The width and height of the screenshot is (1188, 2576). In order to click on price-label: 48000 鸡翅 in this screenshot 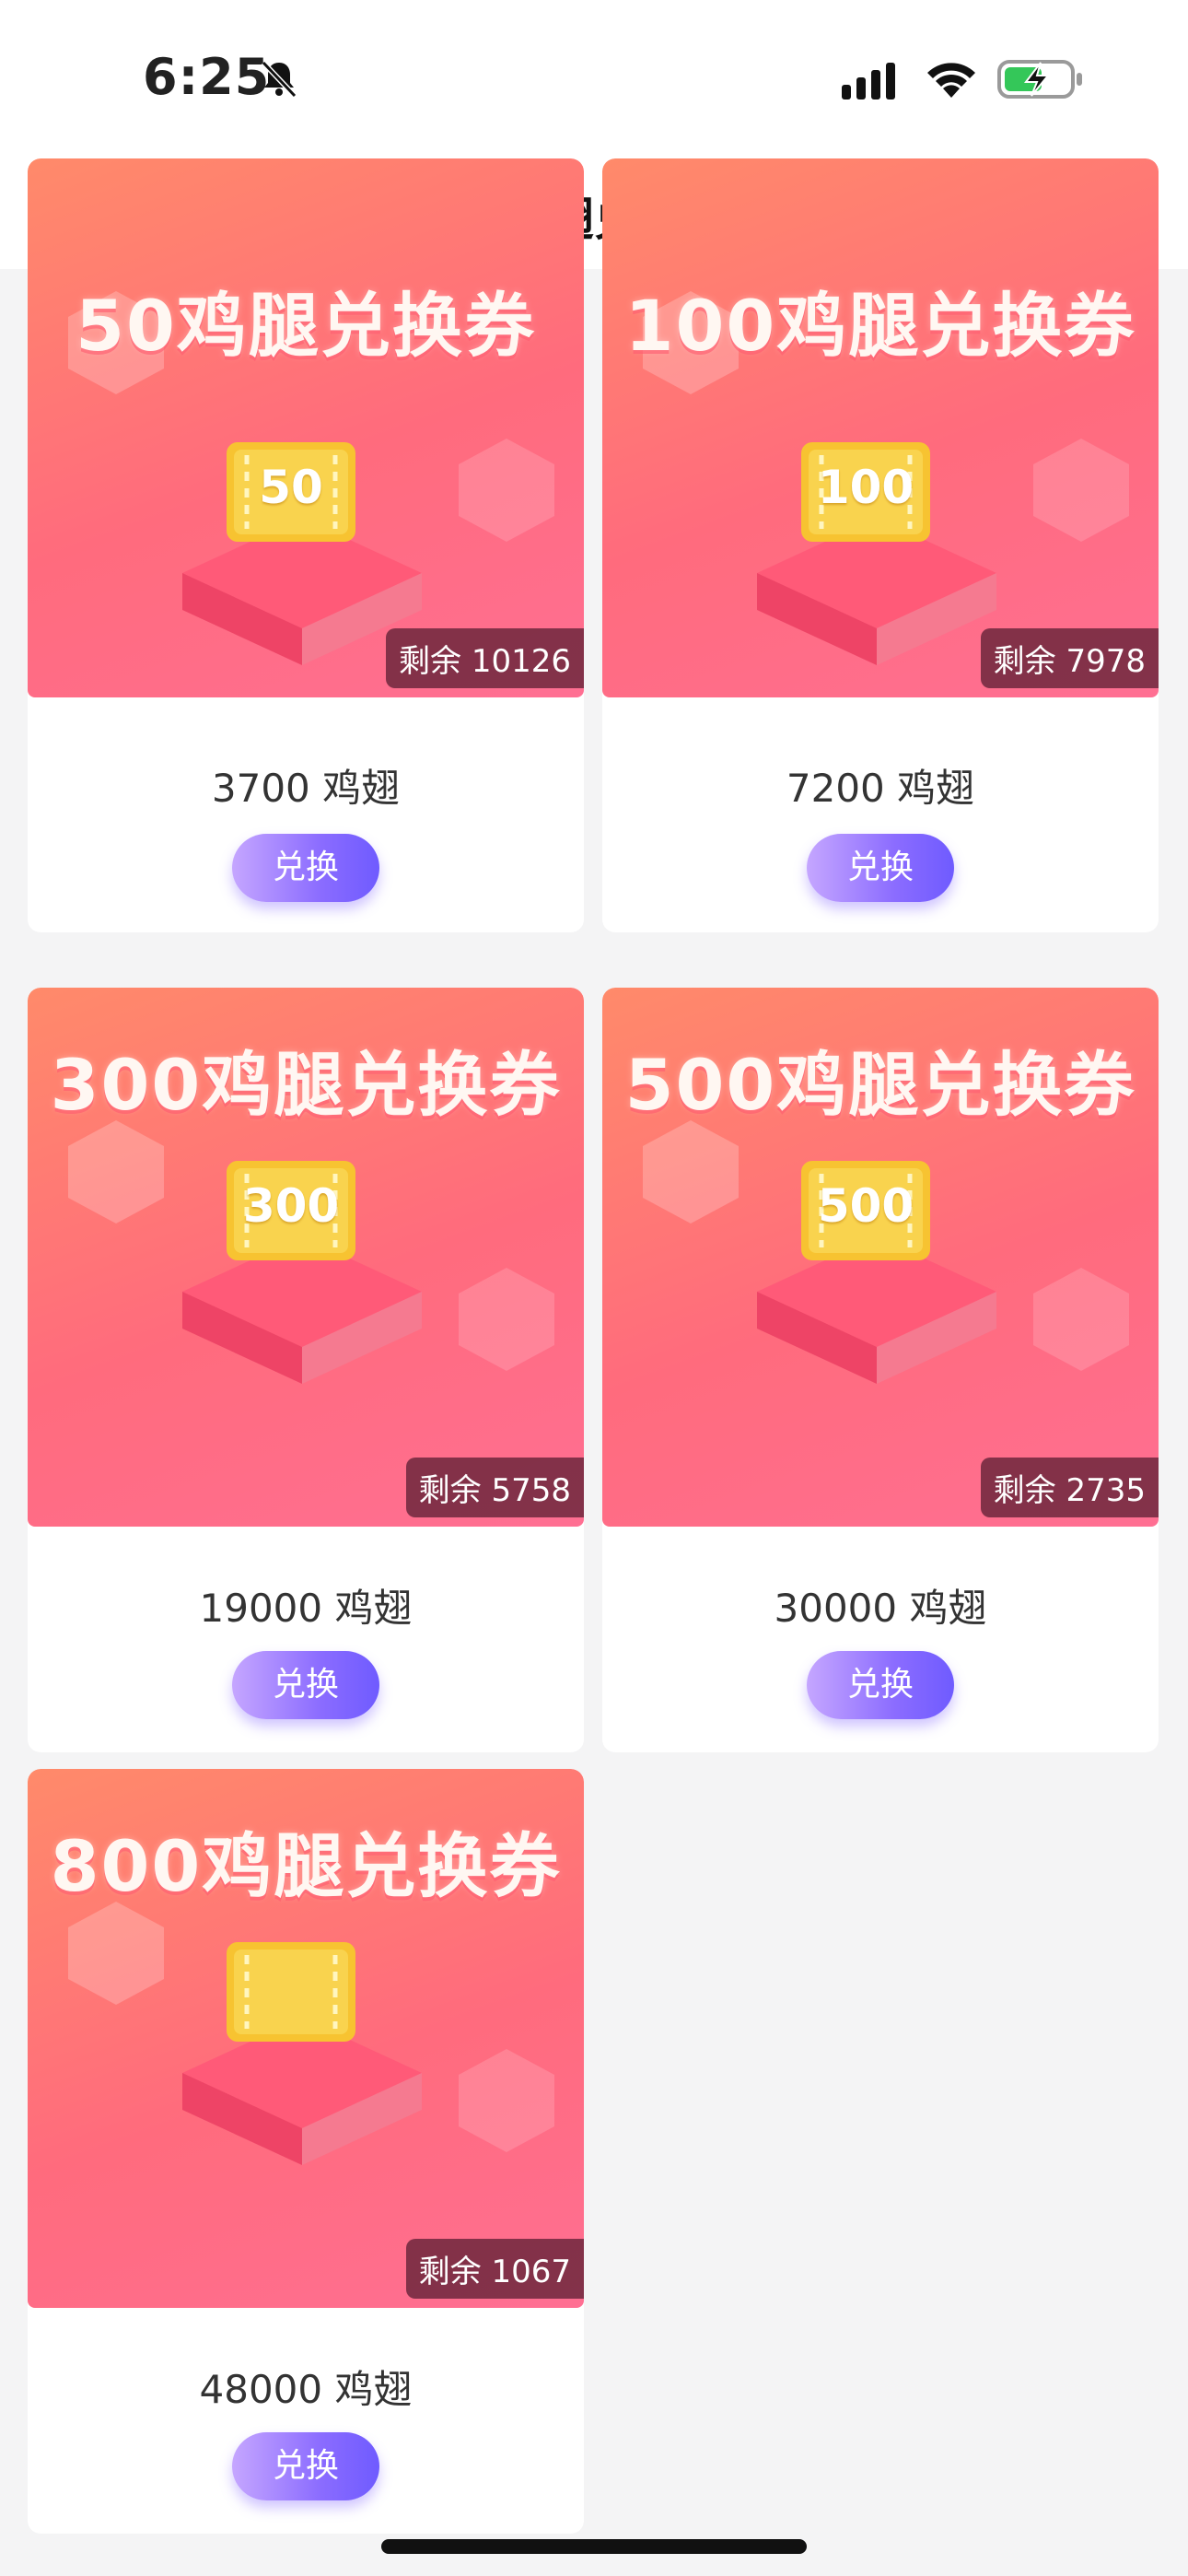, I will do `click(306, 2389)`.